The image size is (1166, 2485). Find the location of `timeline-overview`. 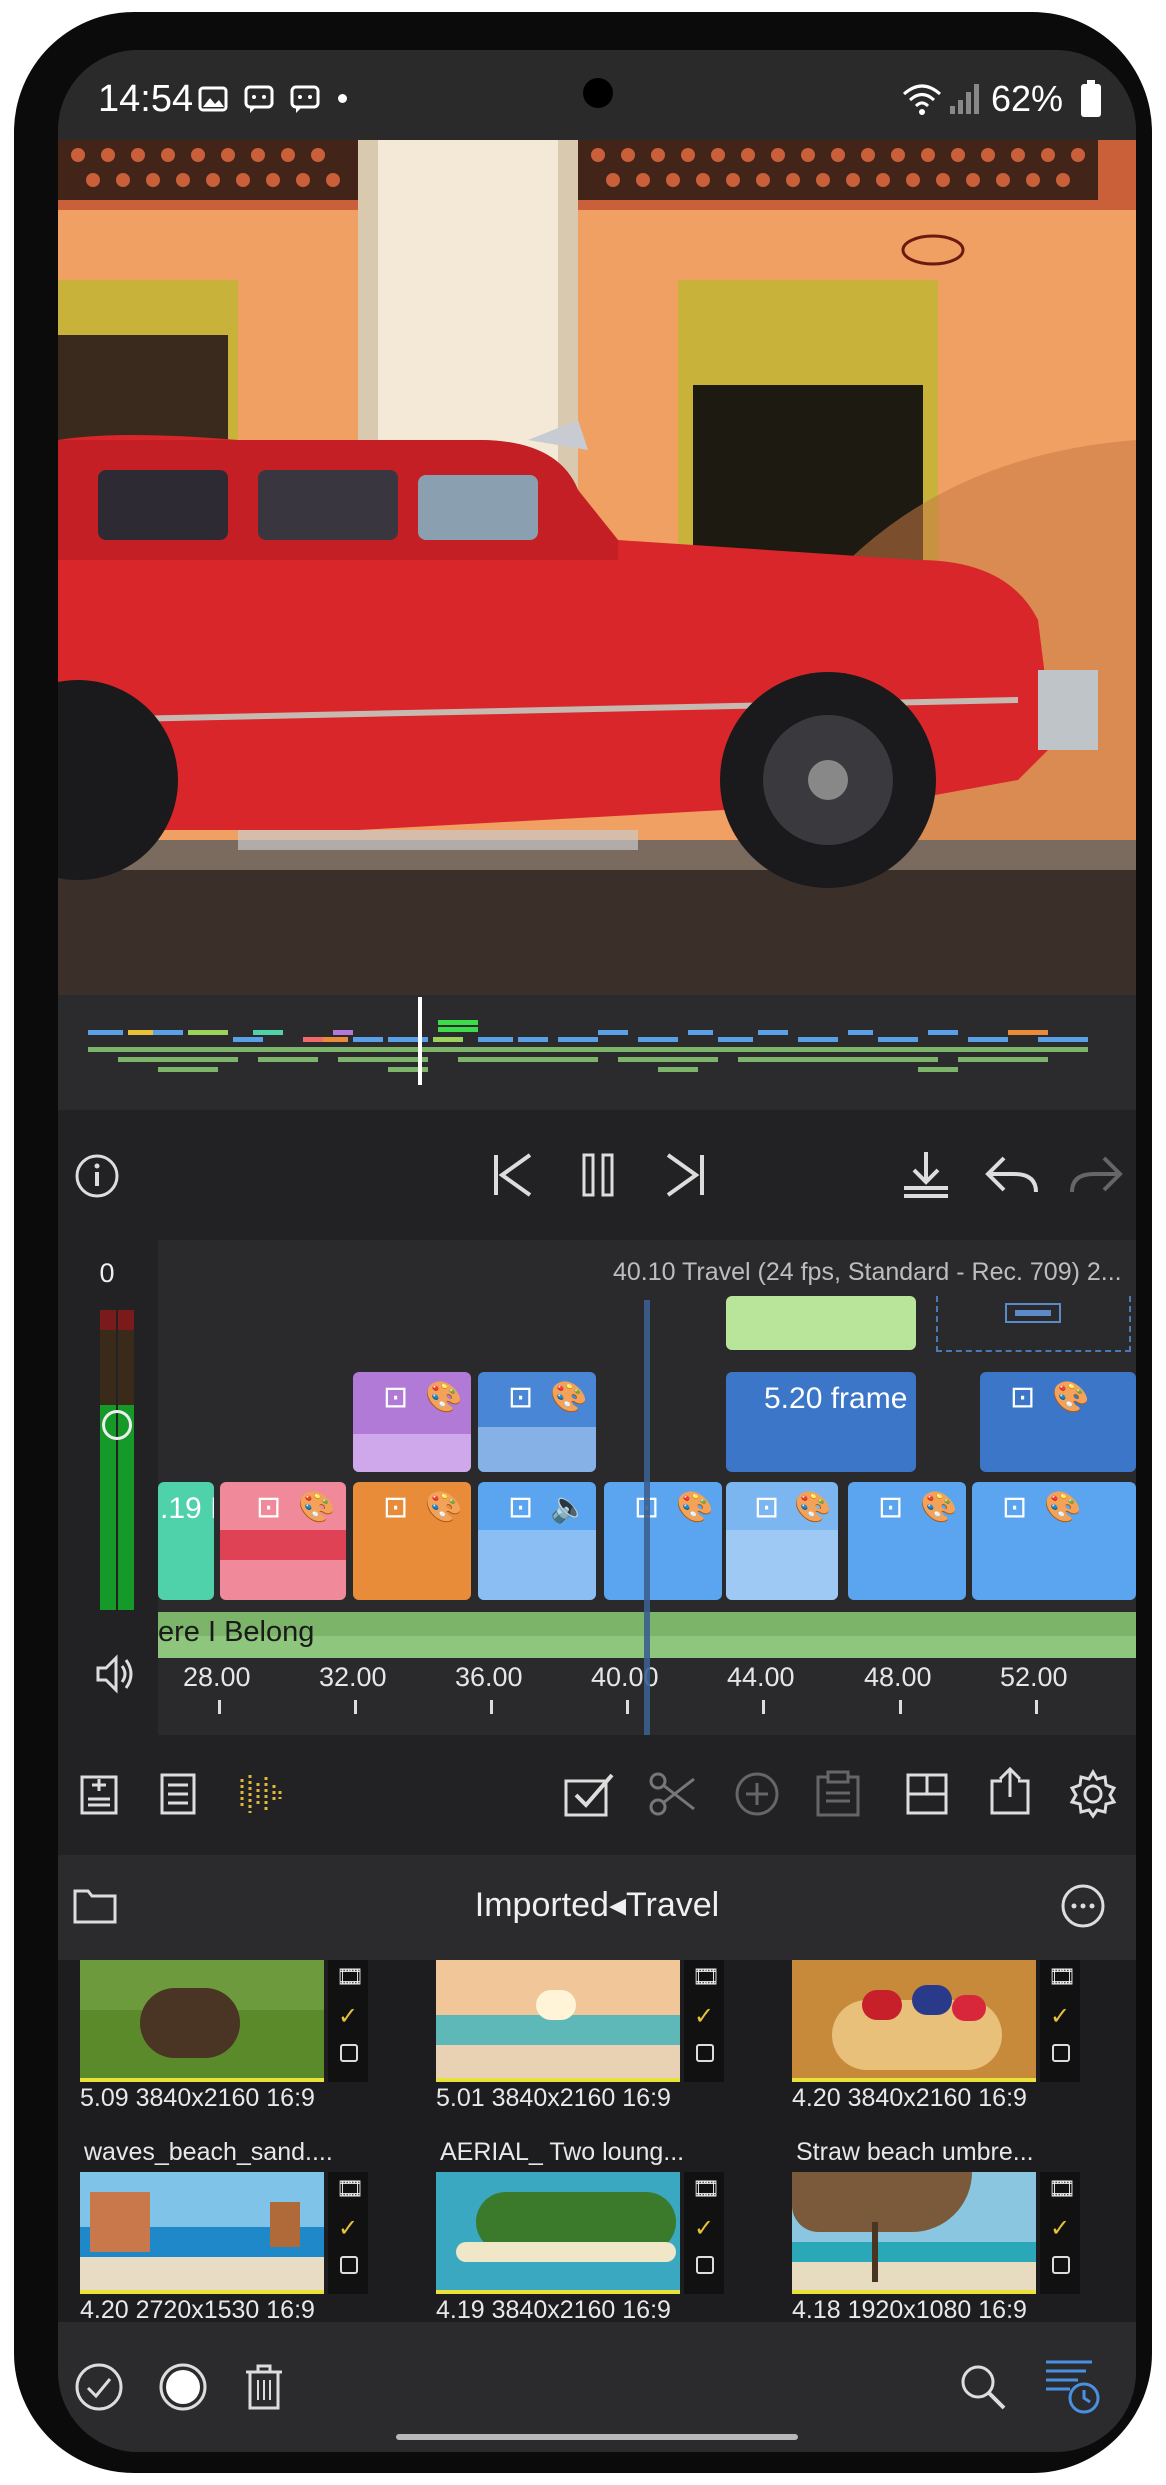

timeline-overview is located at coordinates (597, 1052).